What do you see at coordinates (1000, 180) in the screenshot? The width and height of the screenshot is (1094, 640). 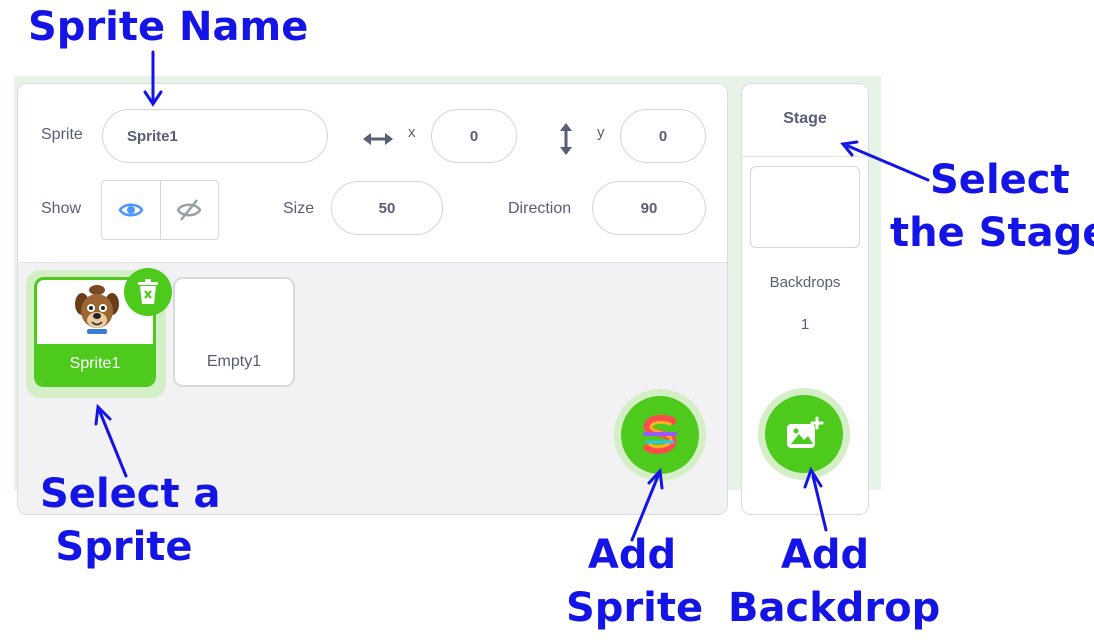 I see `annotation-select-stage-line1: Select` at bounding box center [1000, 180].